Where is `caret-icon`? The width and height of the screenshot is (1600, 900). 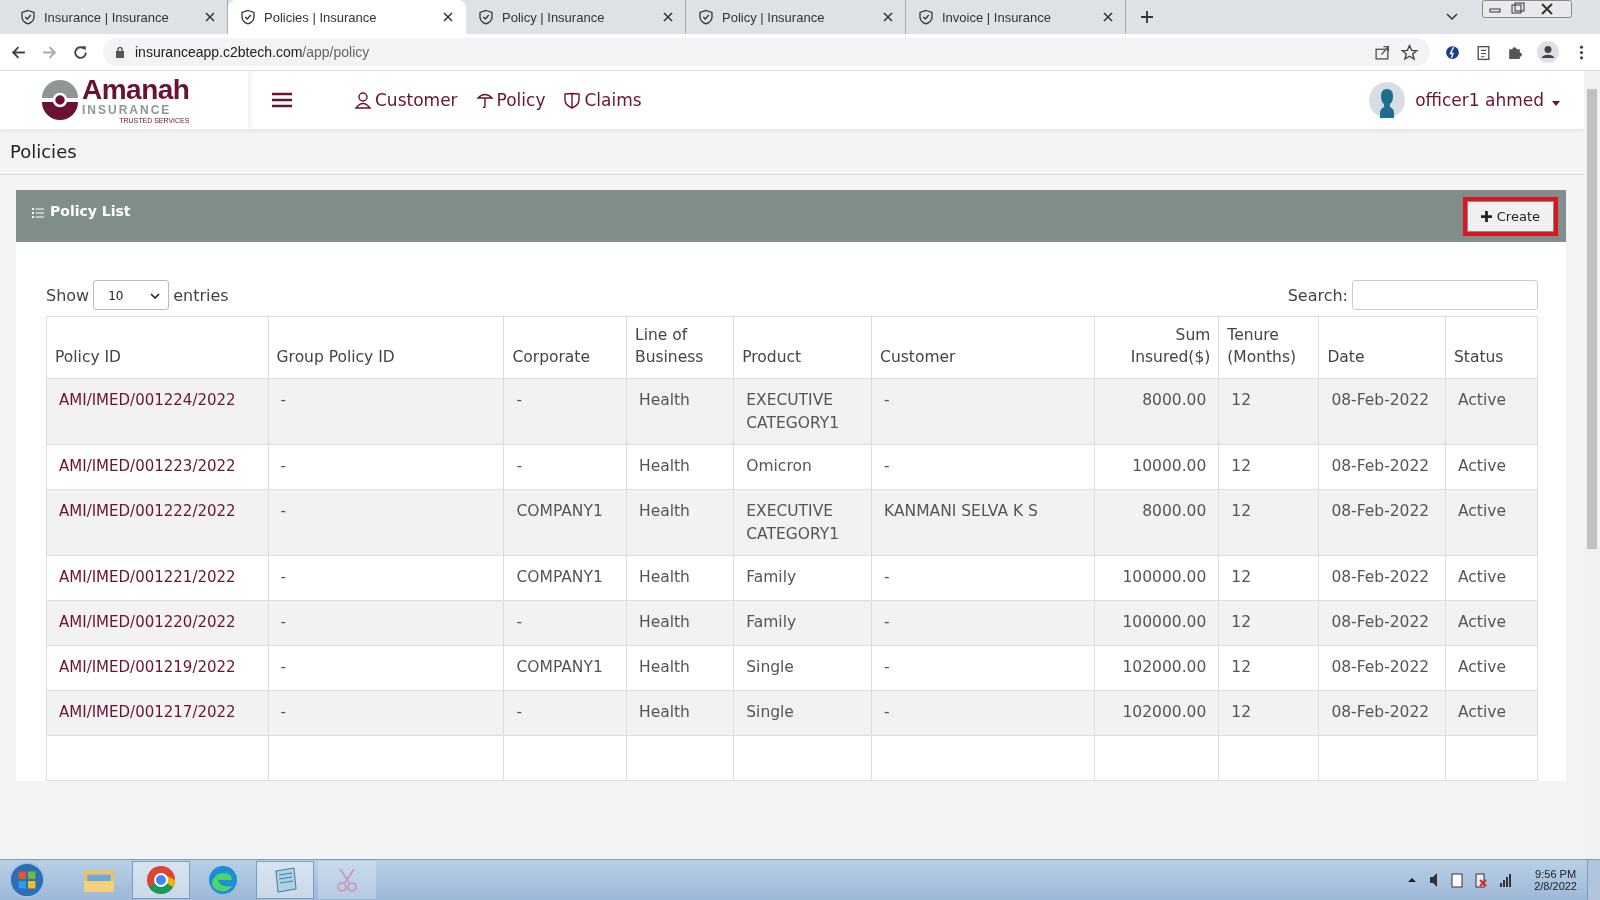 caret-icon is located at coordinates (1556, 103).